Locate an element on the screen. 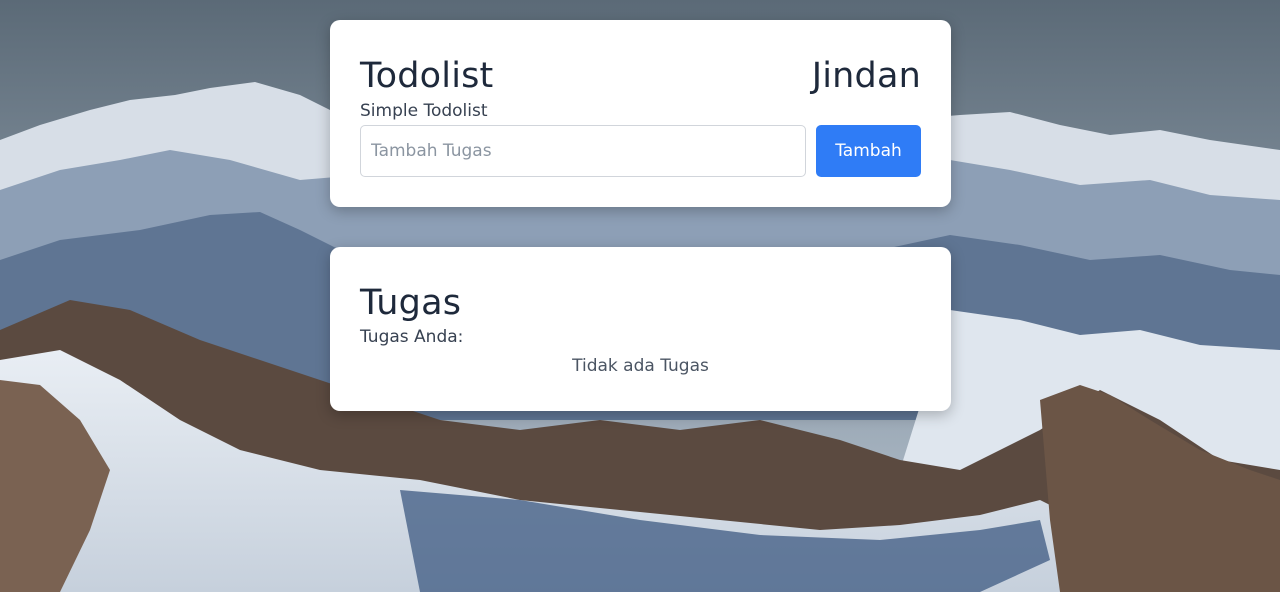  user-name: Jindan is located at coordinates (866, 76).